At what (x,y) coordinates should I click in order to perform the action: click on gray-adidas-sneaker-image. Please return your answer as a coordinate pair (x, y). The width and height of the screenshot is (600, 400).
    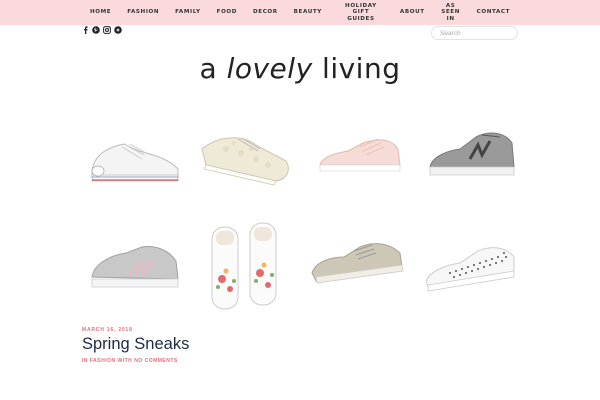
    Looking at the image, I should click on (135, 267).